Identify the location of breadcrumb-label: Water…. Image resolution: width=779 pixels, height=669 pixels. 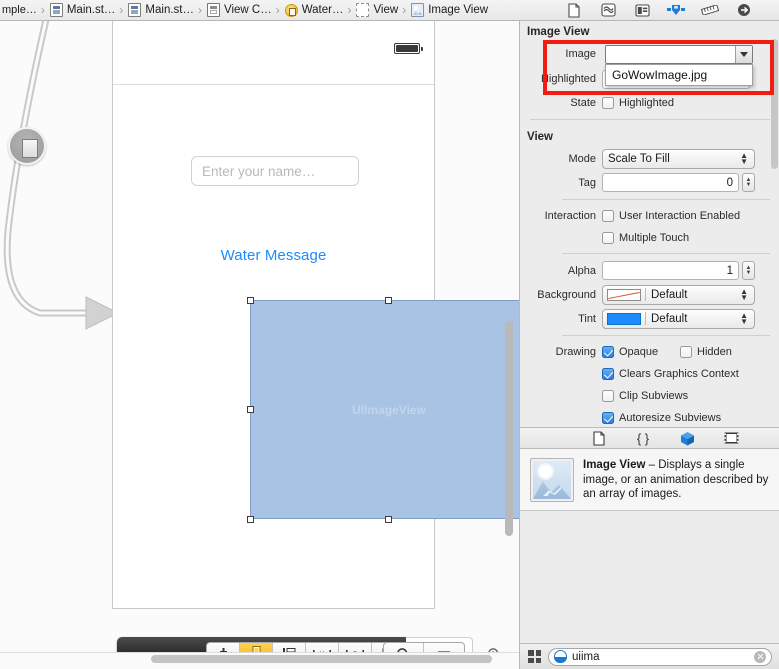
(322, 10).